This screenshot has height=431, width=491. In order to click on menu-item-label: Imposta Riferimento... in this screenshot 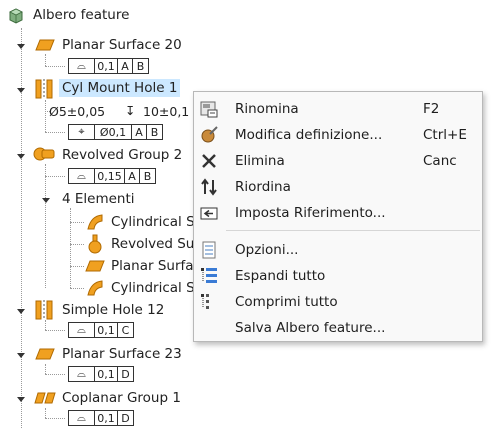, I will do `click(310, 213)`.